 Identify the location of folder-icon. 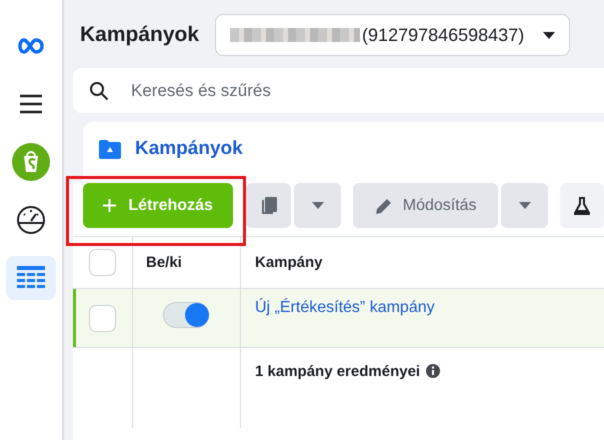
(110, 149).